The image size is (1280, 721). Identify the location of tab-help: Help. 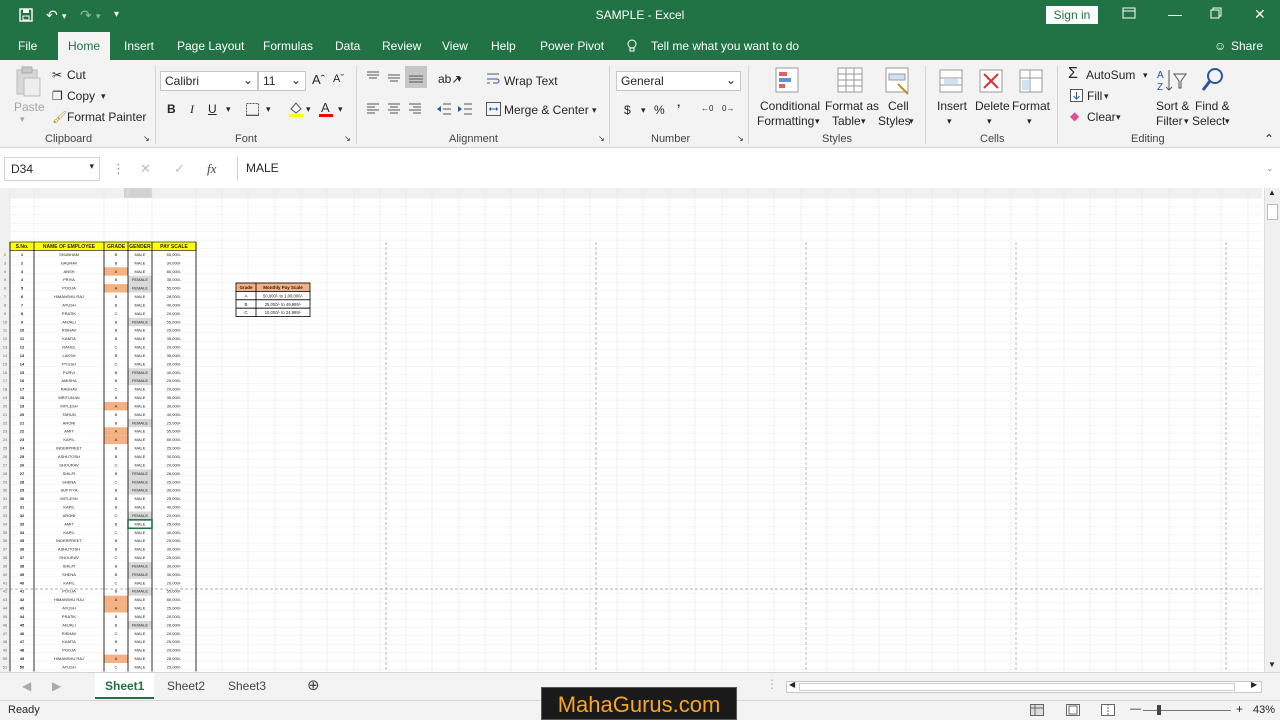
(503, 46).